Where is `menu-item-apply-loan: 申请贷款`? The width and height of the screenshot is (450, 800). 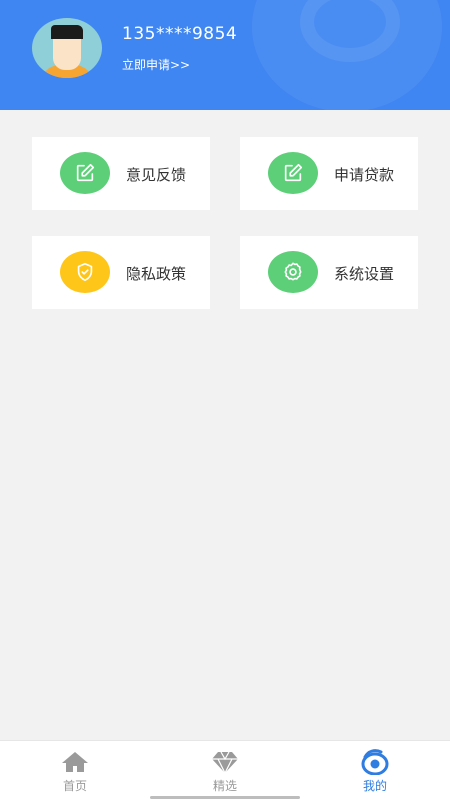 menu-item-apply-loan: 申请贷款 is located at coordinates (329, 173).